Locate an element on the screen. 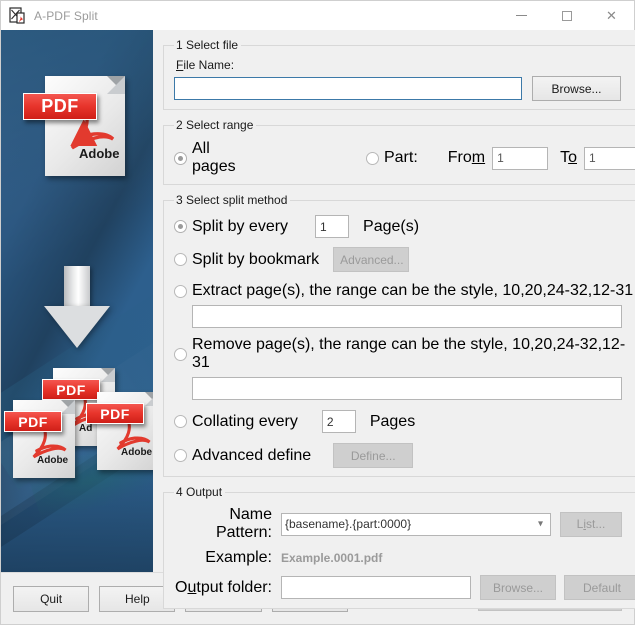 The width and height of the screenshot is (635, 625). file-name-label: File Name: is located at coordinates (405, 65).